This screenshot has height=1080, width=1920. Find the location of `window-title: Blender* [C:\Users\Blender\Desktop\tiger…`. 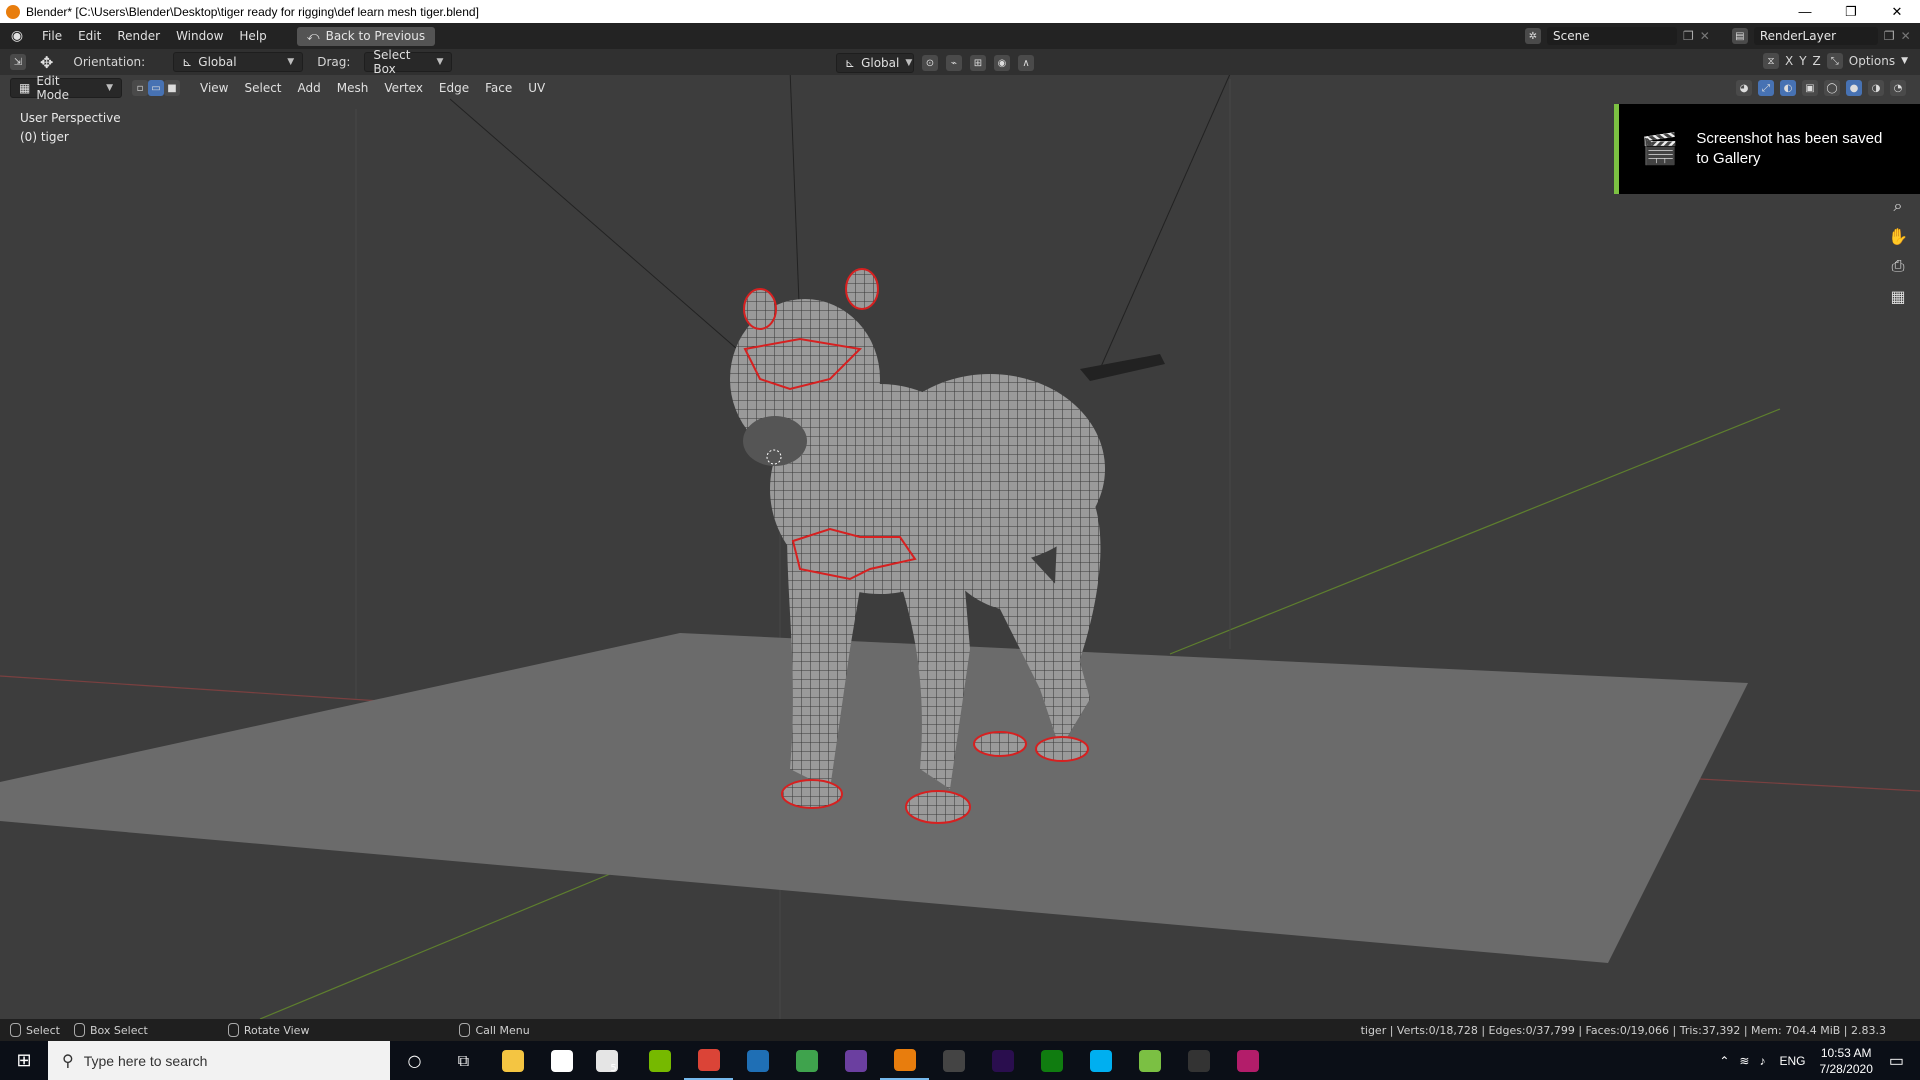

window-title: Blender* [C:\Users\Blender\Desktop\tiger… is located at coordinates (252, 11).